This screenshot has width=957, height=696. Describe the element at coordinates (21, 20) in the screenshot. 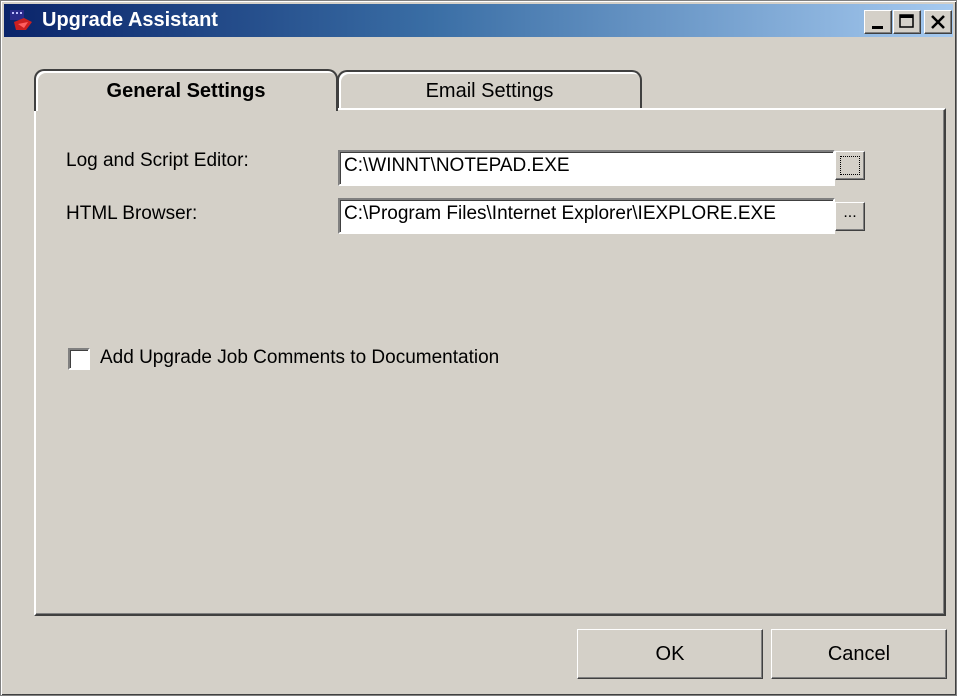

I see `app-icon` at that location.